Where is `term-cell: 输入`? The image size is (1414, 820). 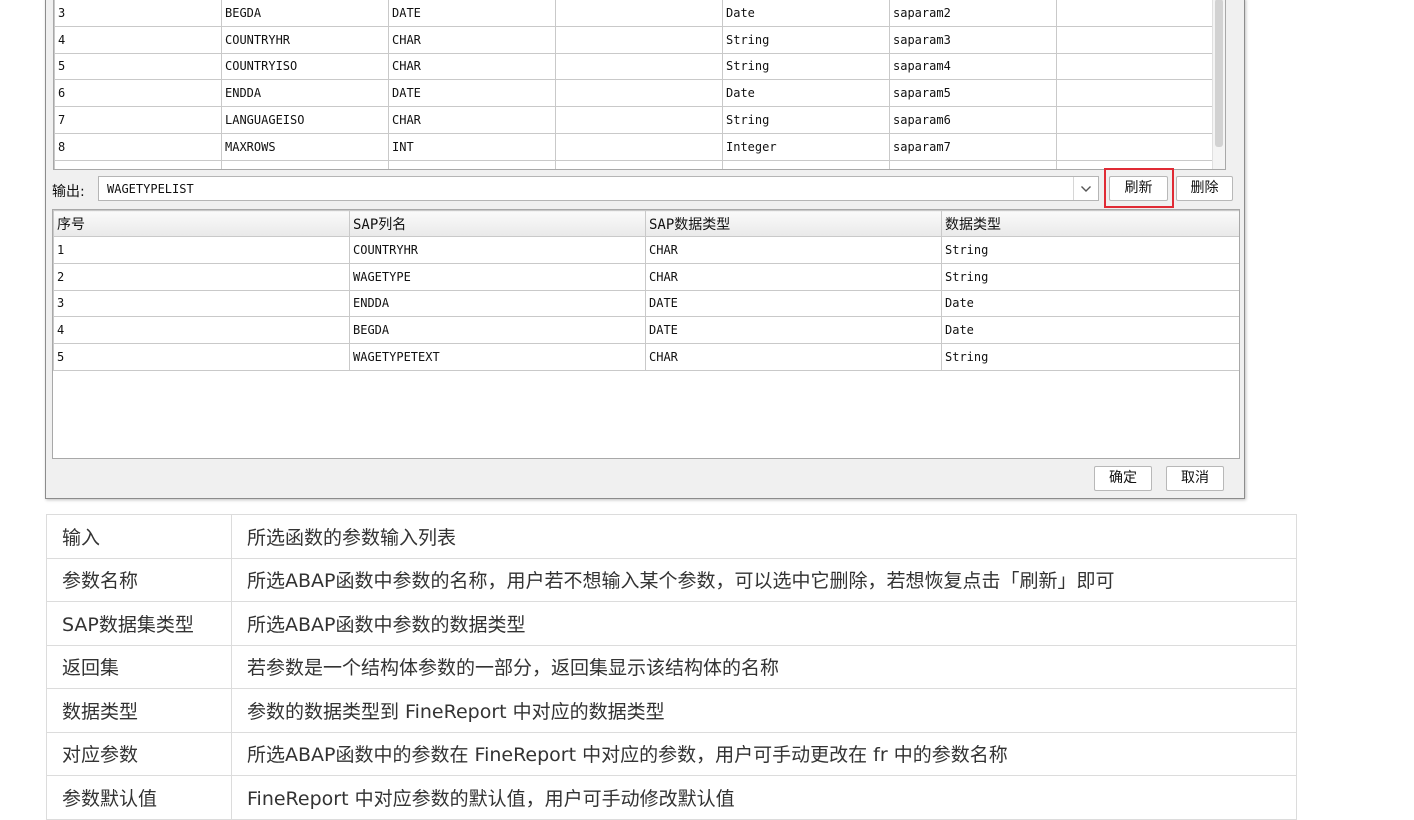 term-cell: 输入 is located at coordinates (139, 536).